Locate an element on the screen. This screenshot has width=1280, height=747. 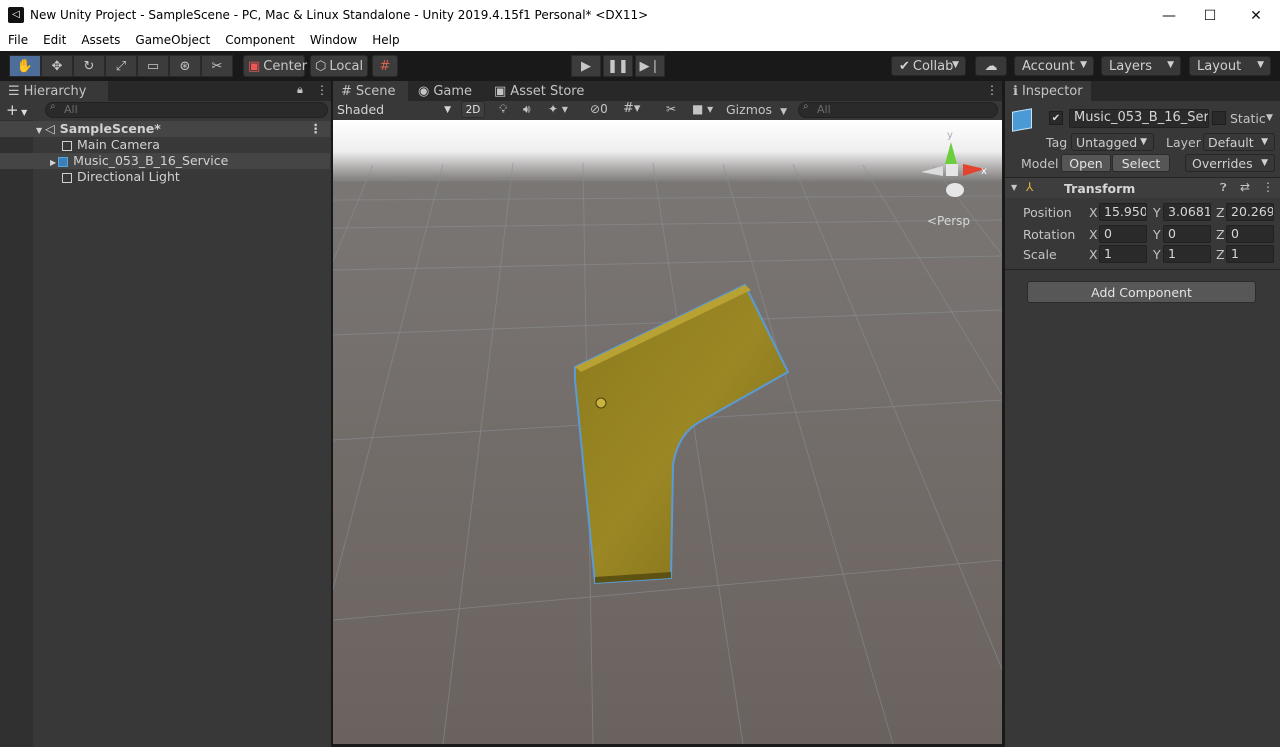
unity-scene-icon: ◁ is located at coordinates (50, 128).